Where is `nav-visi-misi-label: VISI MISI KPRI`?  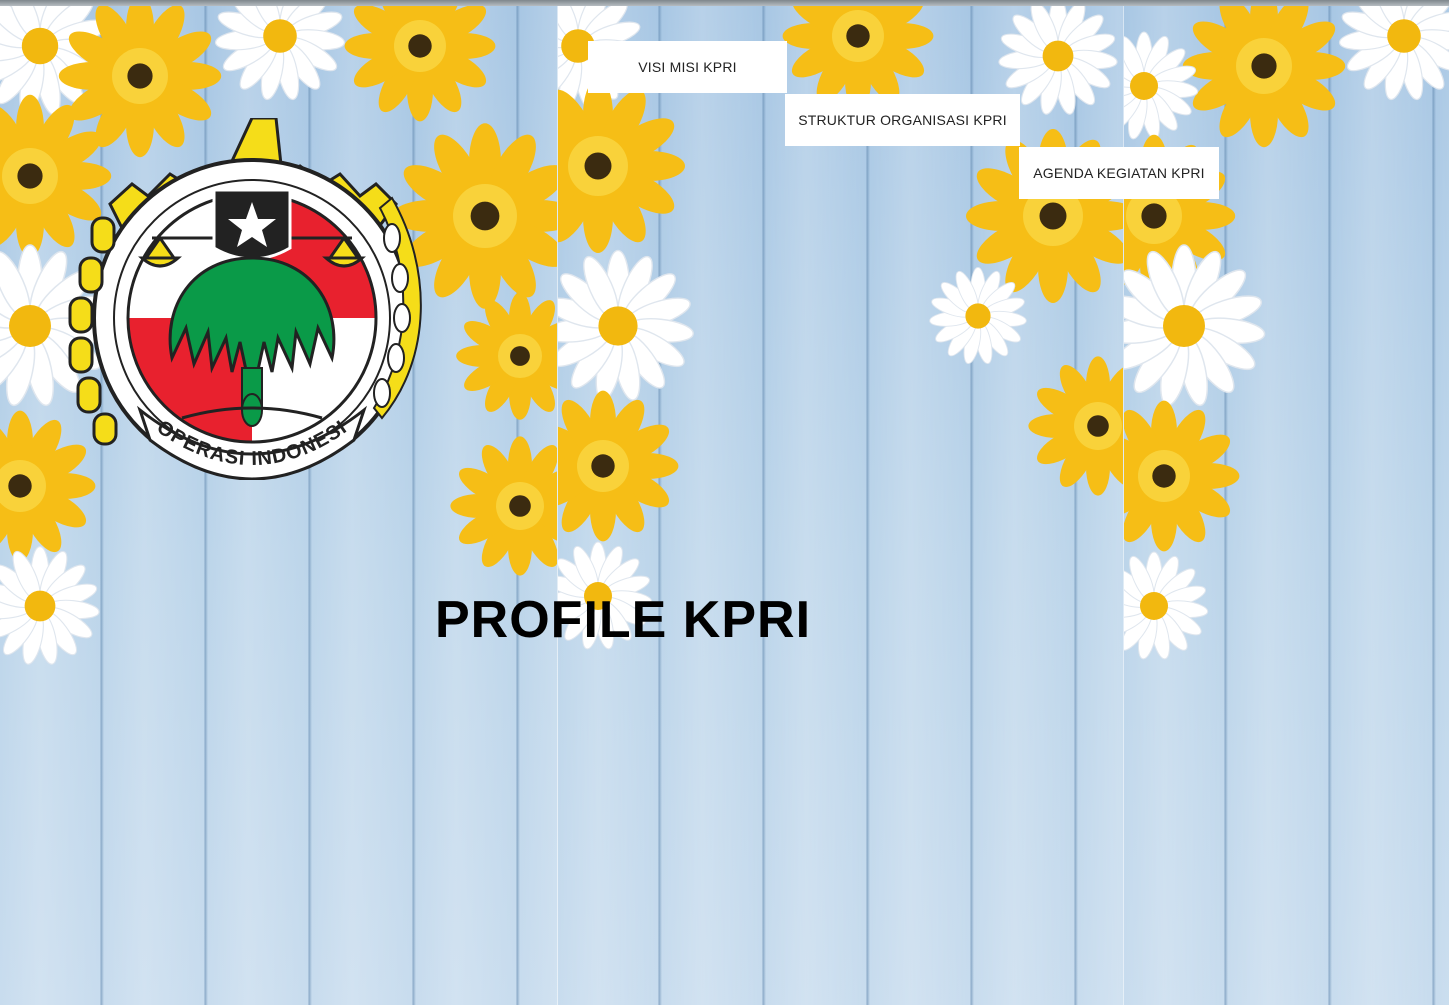 nav-visi-misi-label: VISI MISI KPRI is located at coordinates (687, 67).